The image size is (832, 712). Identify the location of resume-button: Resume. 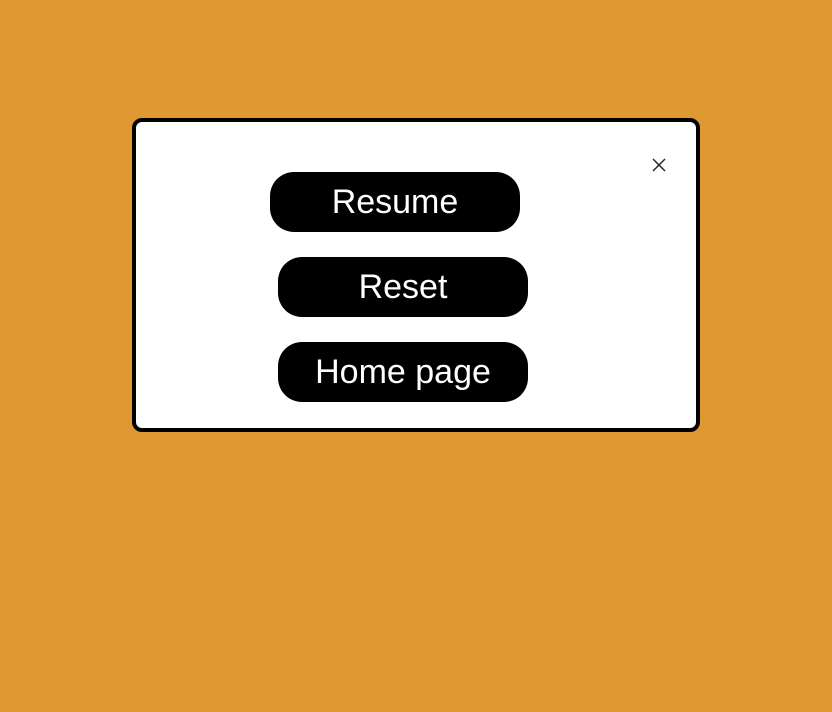
(395, 202).